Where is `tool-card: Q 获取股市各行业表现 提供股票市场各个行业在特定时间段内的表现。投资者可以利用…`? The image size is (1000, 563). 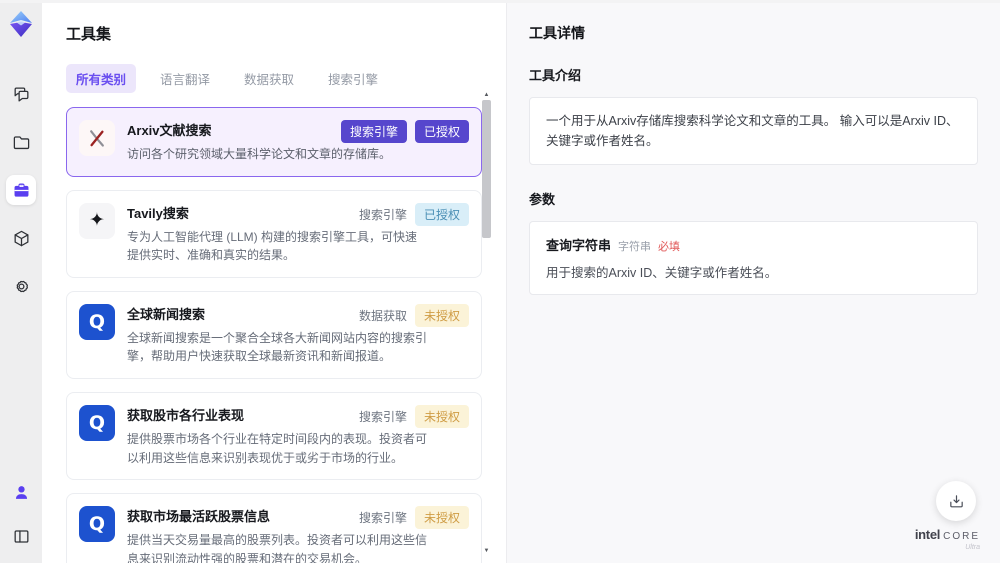 tool-card: Q 获取股市各行业表现 提供股票市场各个行业在特定时间段内的表现。投资者可以利用… is located at coordinates (274, 436).